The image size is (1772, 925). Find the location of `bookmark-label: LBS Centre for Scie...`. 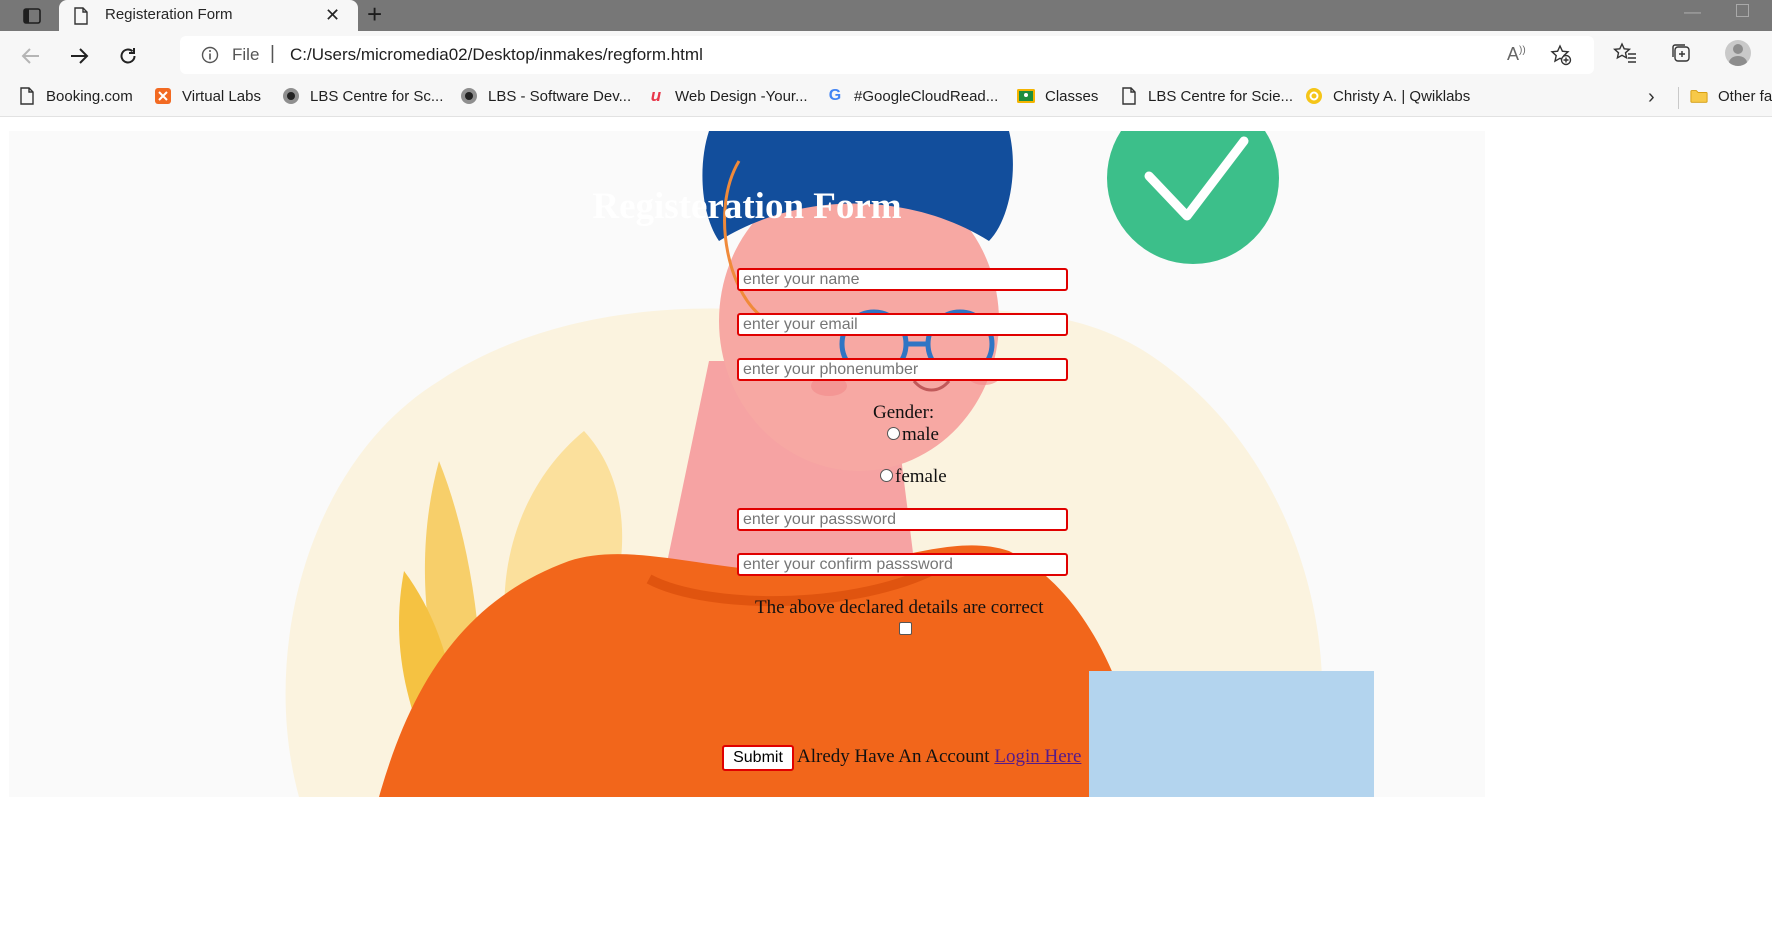

bookmark-label: LBS Centre for Scie... is located at coordinates (1221, 96).